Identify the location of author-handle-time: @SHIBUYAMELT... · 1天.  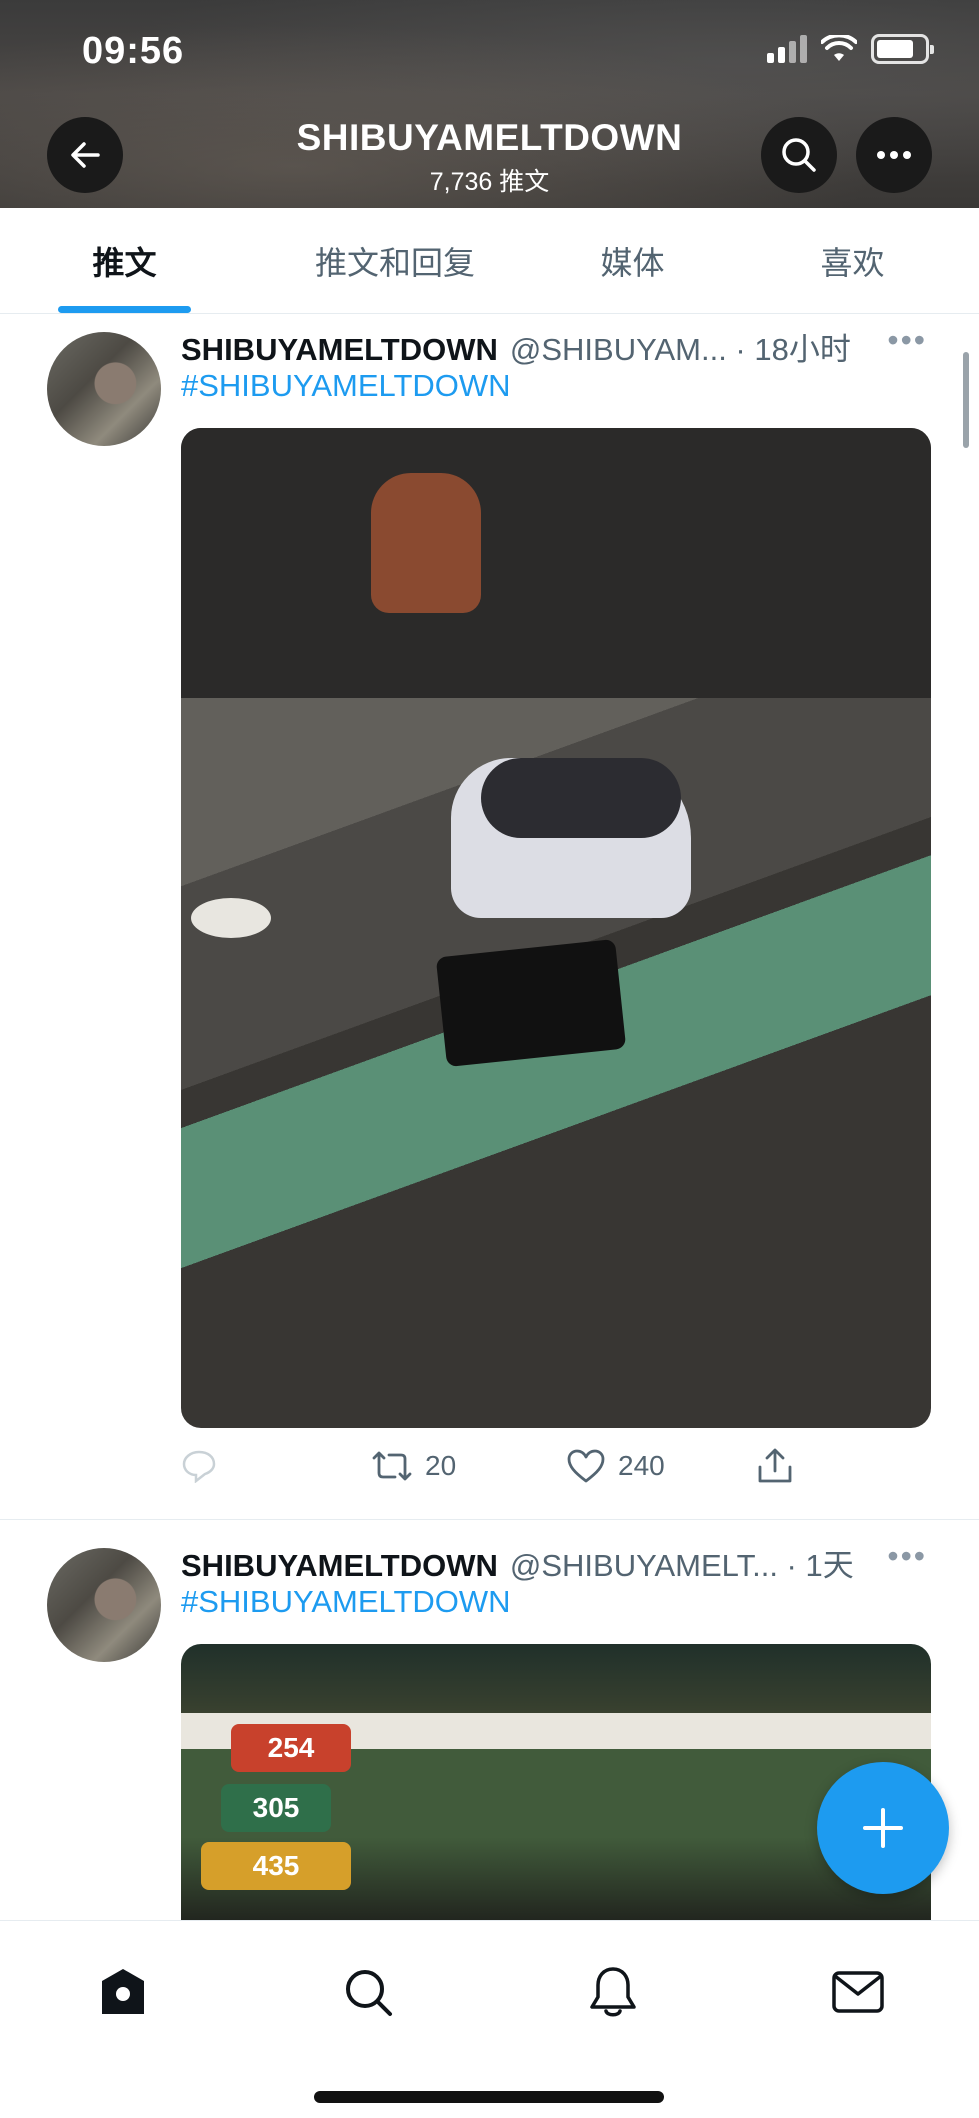
(681, 1565).